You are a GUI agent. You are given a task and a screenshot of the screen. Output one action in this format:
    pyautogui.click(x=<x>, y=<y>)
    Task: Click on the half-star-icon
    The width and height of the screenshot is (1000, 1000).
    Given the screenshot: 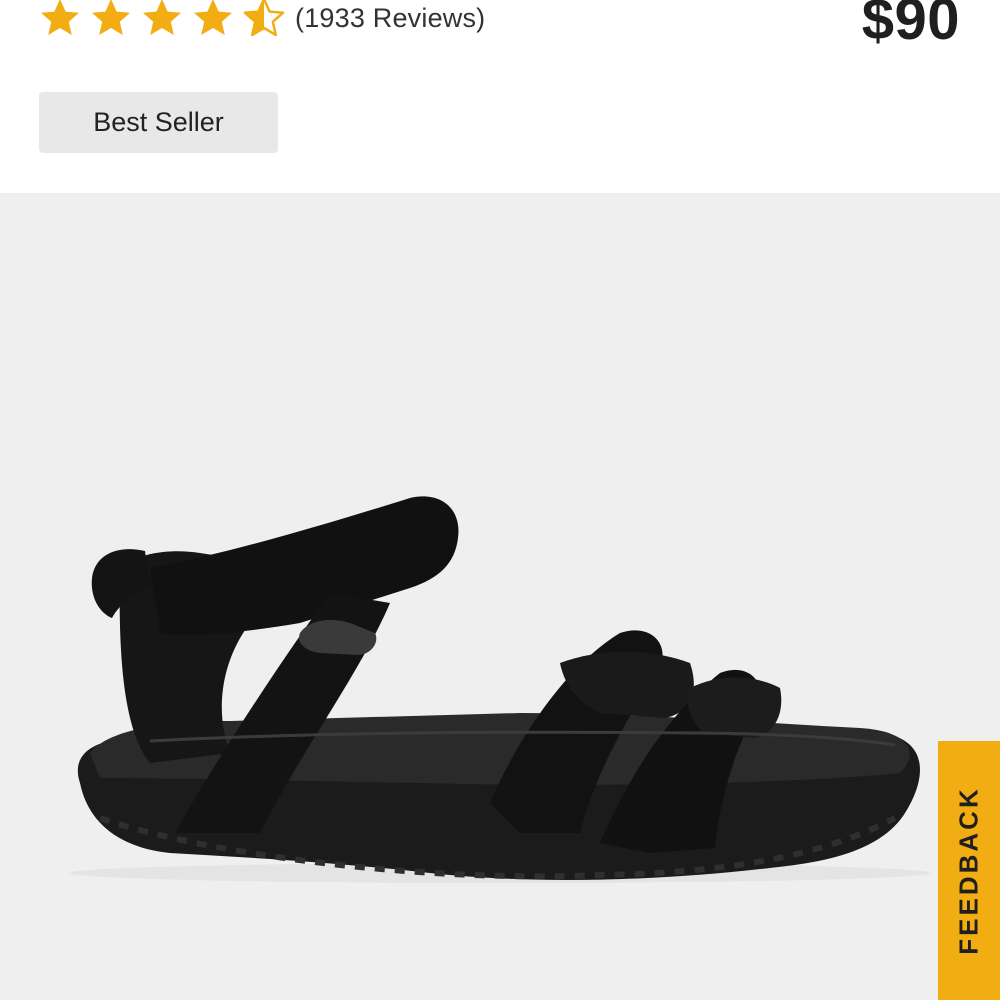 What is the action you would take?
    pyautogui.click(x=264, y=20)
    